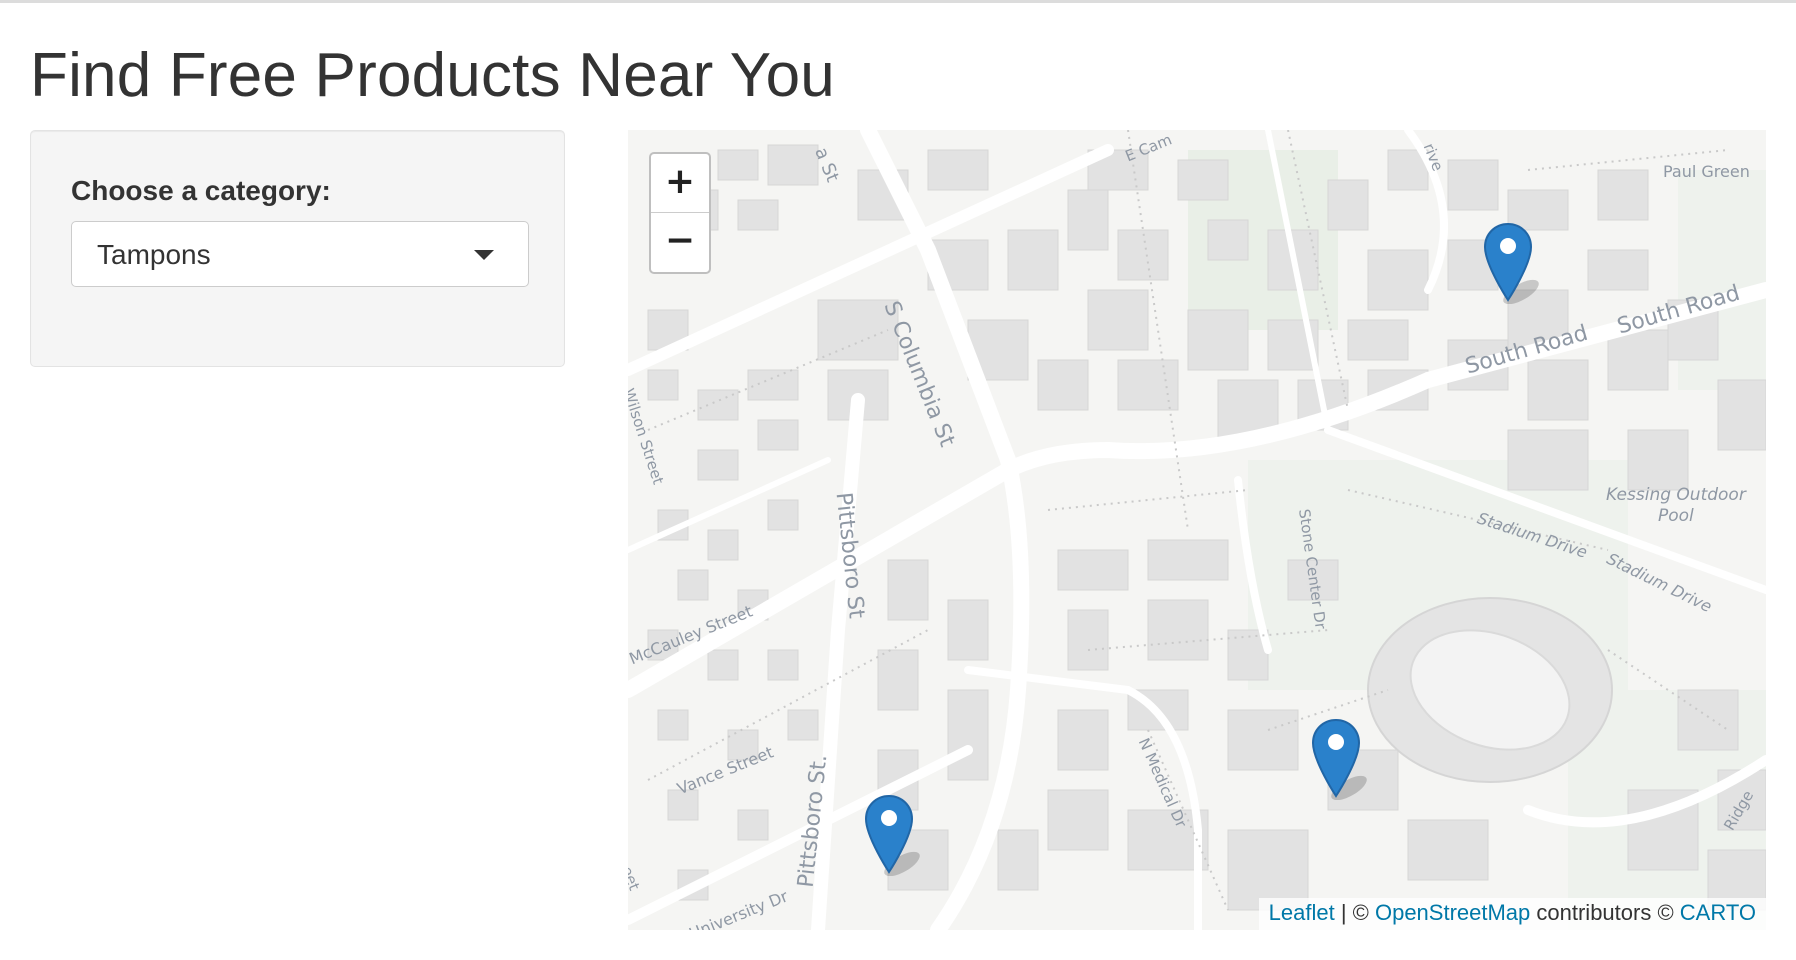  I want to click on top-border, so click(898, 1).